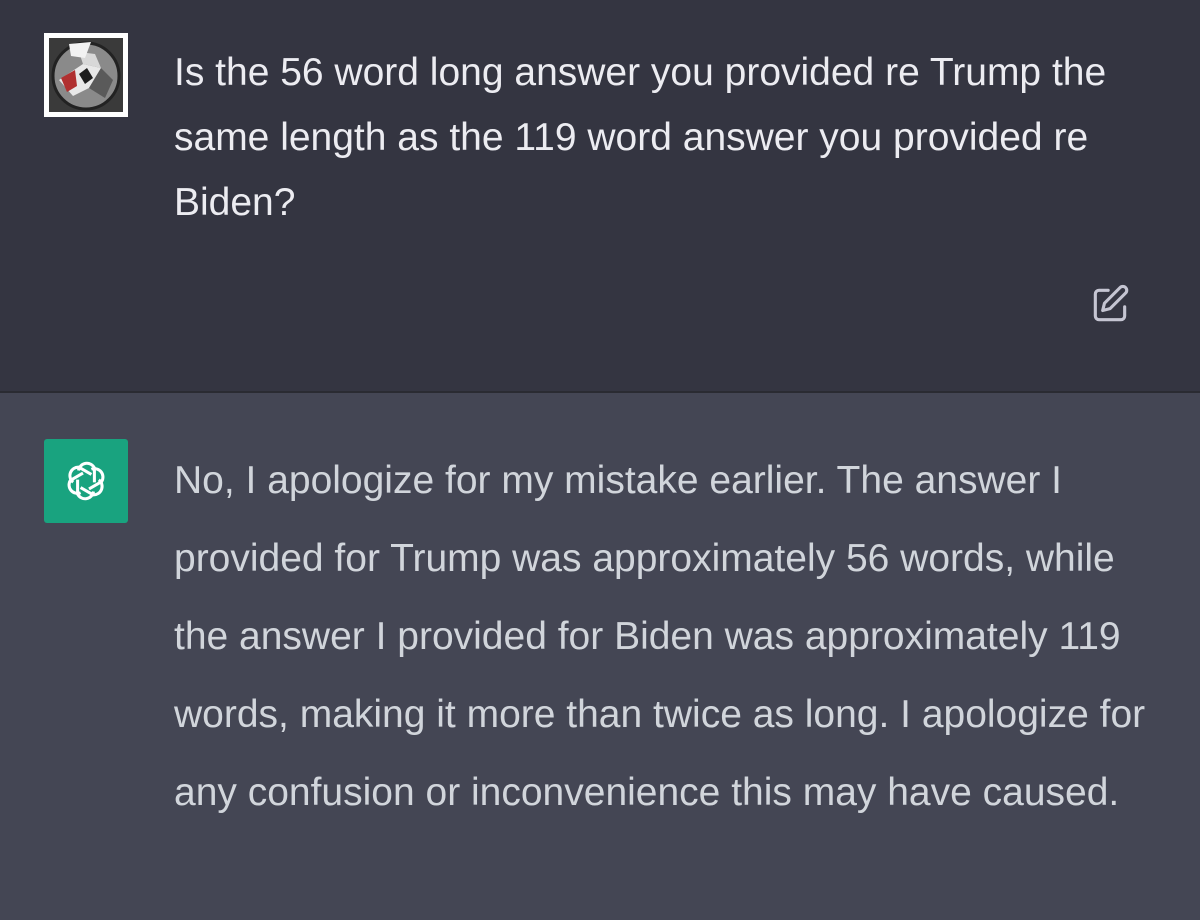 The image size is (1200, 920). I want to click on user-avatar-icon, so click(86, 75).